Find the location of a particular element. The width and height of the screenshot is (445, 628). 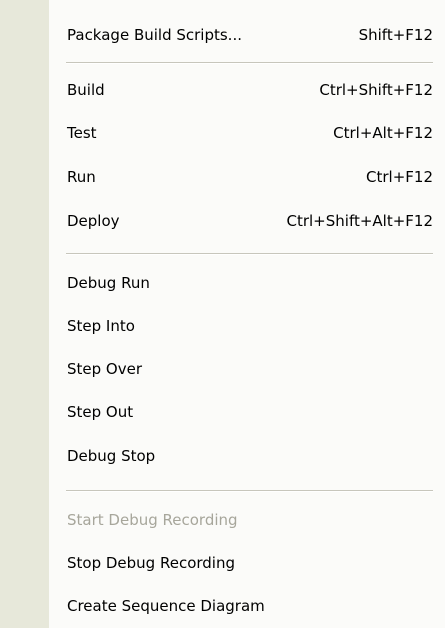

menu-item-create-sequence-diagram: Create Sequence Diagram is located at coordinates (246, 606).